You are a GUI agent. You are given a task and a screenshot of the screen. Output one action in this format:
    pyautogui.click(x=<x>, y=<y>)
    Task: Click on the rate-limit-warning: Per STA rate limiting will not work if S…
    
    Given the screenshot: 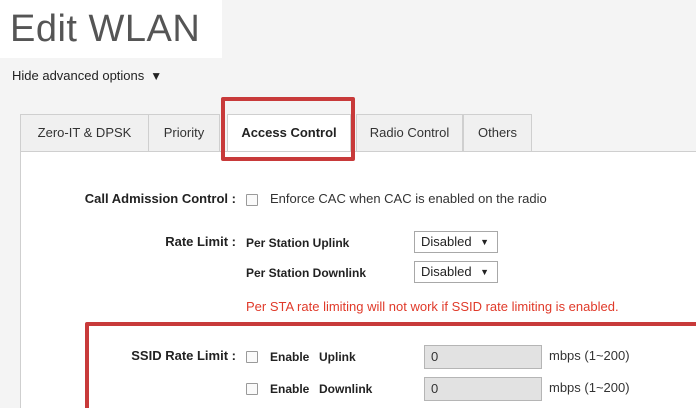 What is the action you would take?
    pyautogui.click(x=432, y=306)
    